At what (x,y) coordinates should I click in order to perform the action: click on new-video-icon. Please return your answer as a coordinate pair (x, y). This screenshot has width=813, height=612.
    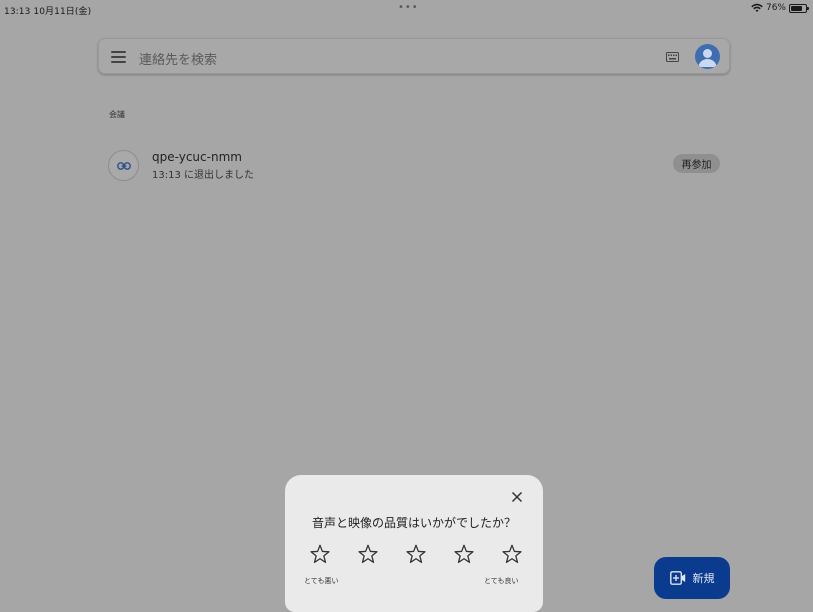
    Looking at the image, I should click on (677, 578).